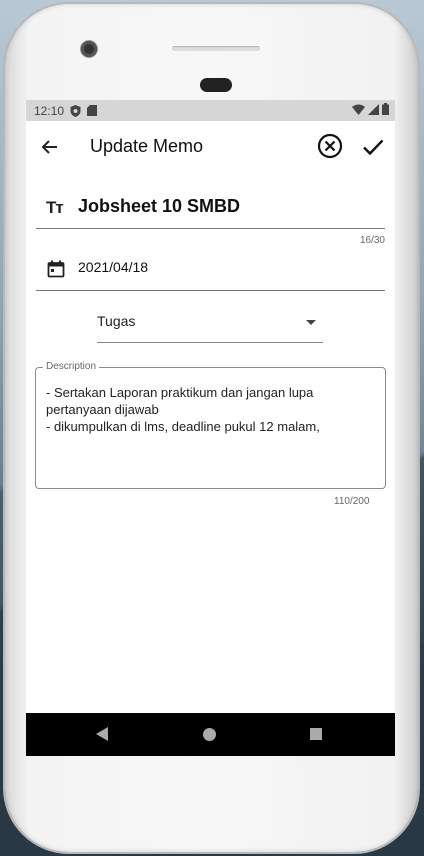 This screenshot has height=856, width=424. What do you see at coordinates (210, 147) in the screenshot?
I see `app-bar: Update Memo` at bounding box center [210, 147].